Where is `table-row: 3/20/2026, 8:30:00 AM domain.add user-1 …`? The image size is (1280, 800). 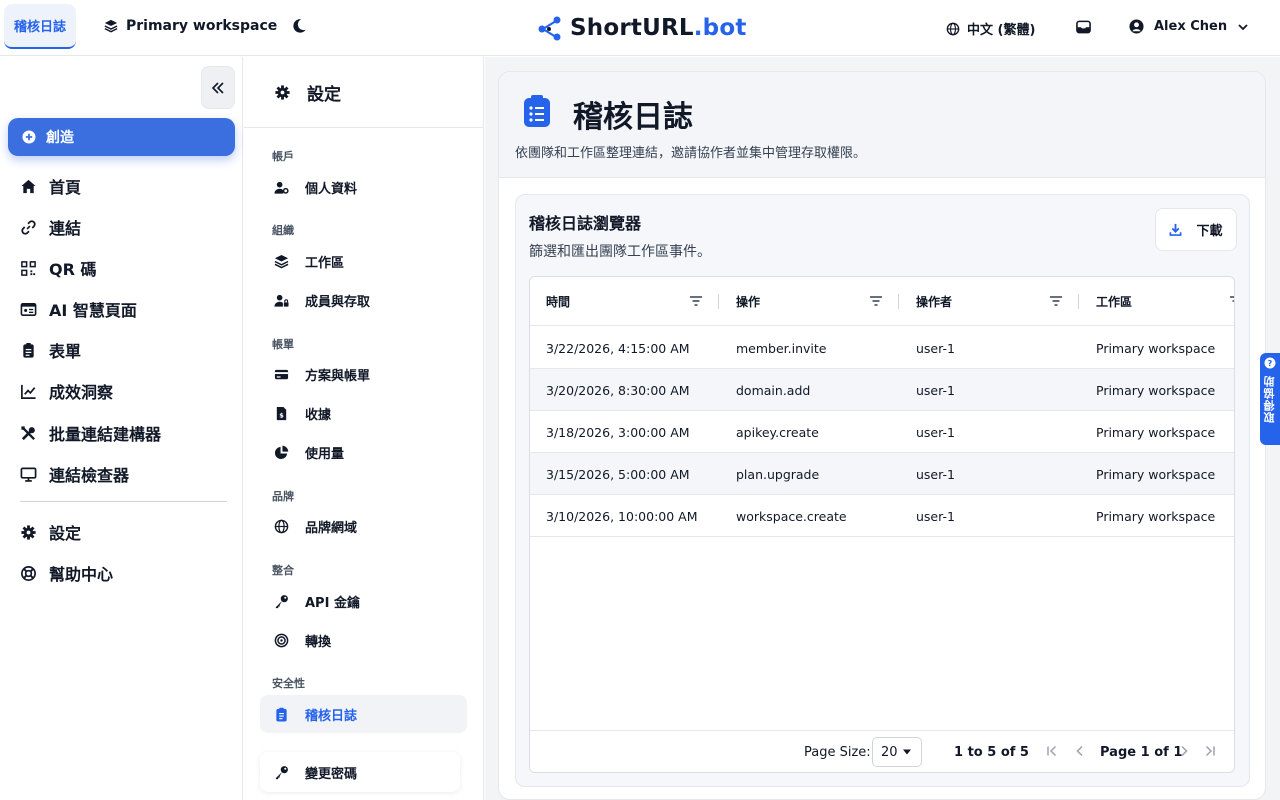 table-row: 3/20/2026, 8:30:00 AM domain.add user-1 … is located at coordinates (882, 390).